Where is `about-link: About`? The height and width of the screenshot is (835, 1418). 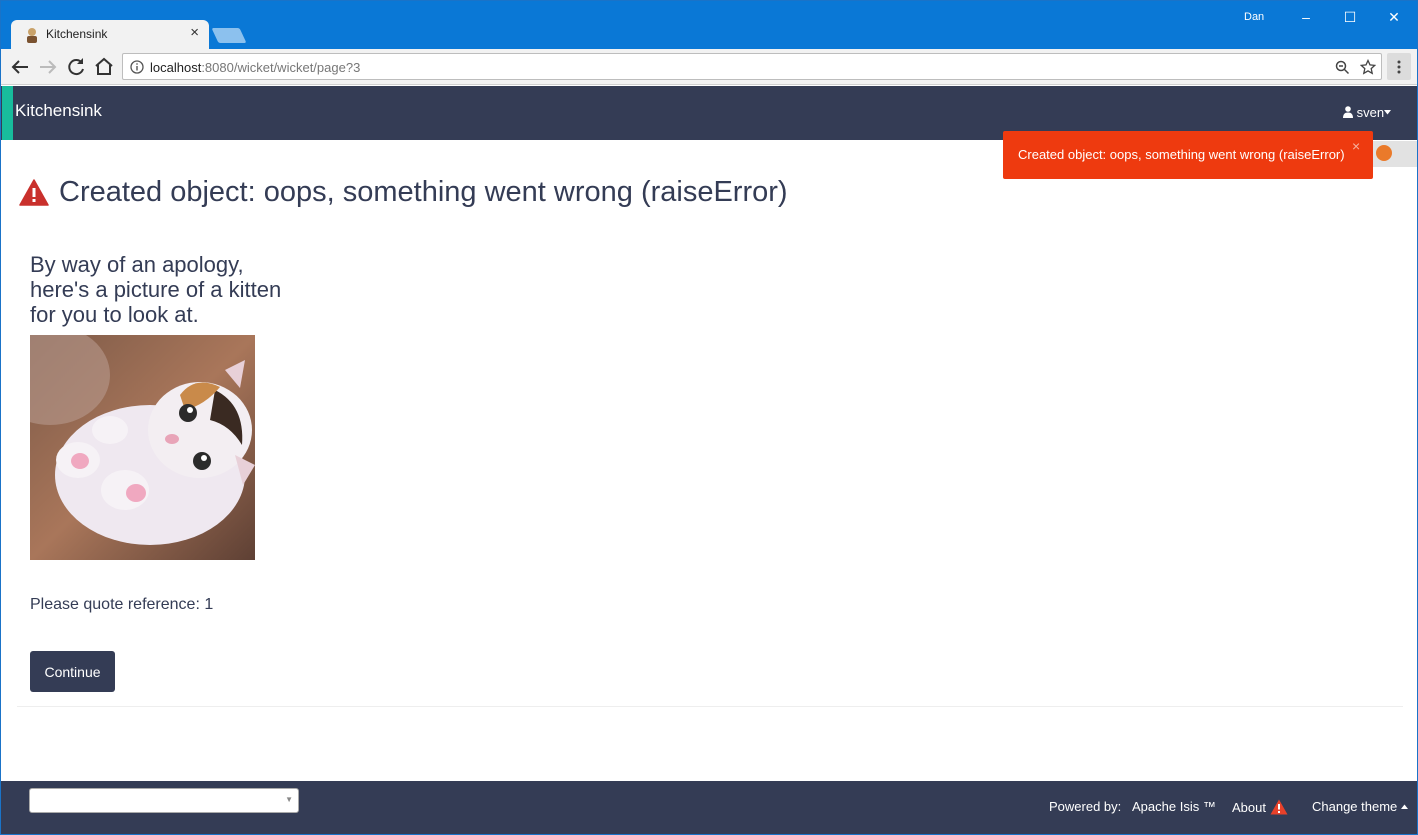 about-link: About is located at coordinates (1260, 807).